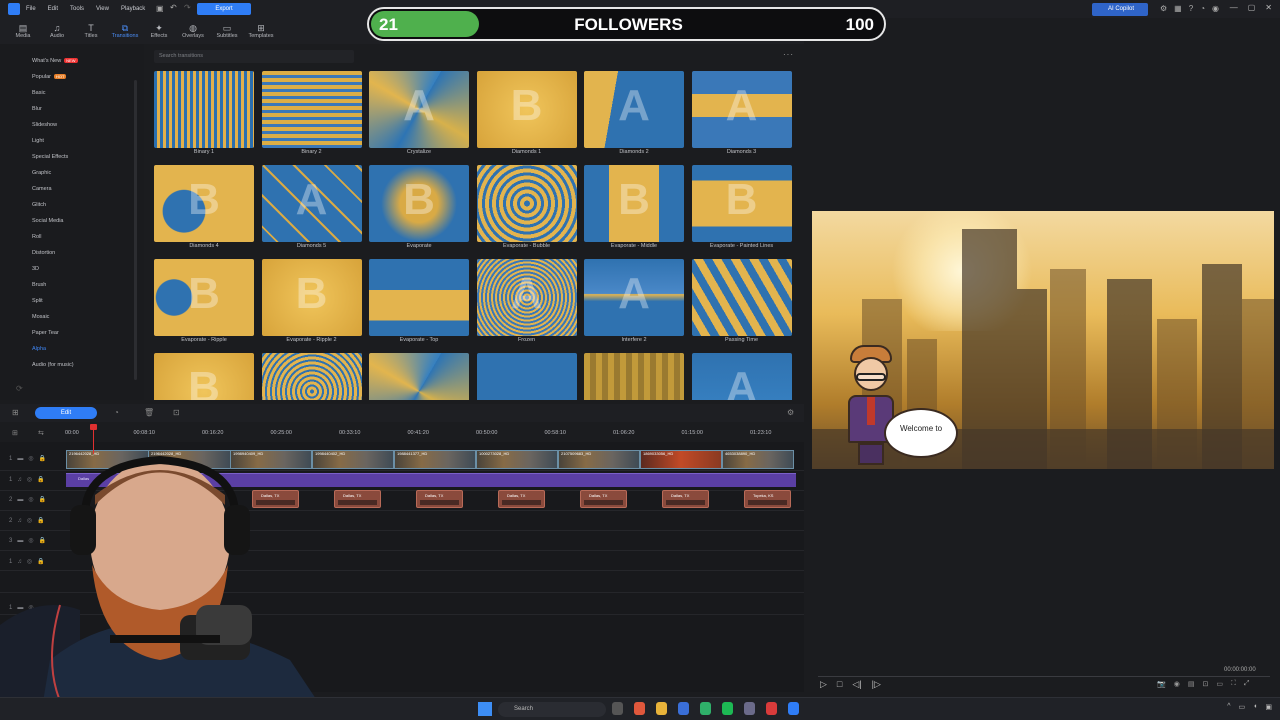 The image size is (1280, 720). What do you see at coordinates (727, 708) in the screenshot?
I see `spotify-icon` at bounding box center [727, 708].